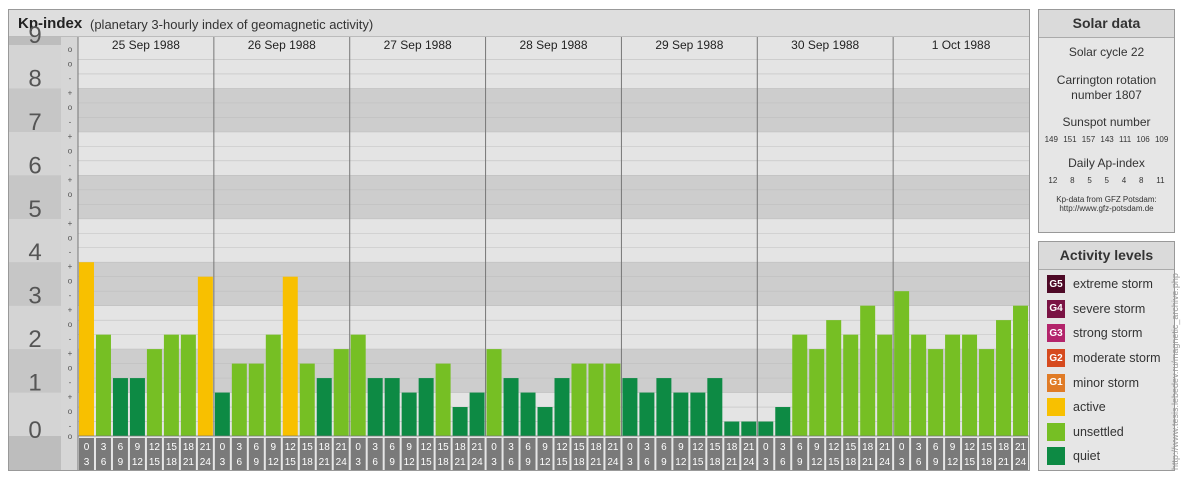  Describe the element at coordinates (1113, 284) in the screenshot. I see `legend-label: extreme storm` at that location.